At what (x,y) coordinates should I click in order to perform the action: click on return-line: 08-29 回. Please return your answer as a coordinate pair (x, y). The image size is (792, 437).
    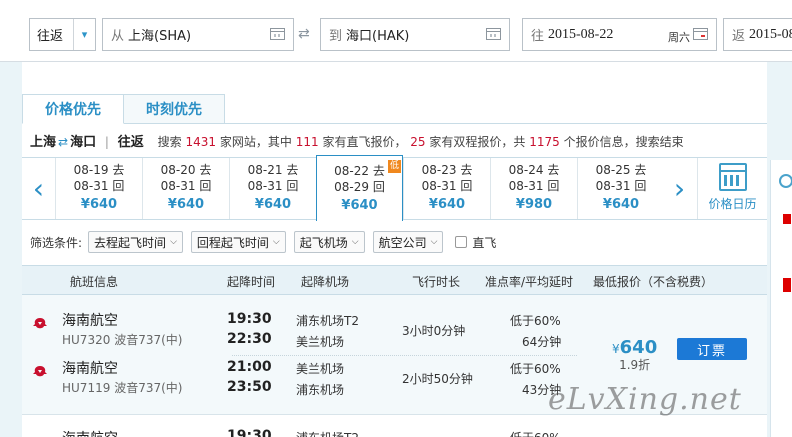
    Looking at the image, I should click on (359, 187).